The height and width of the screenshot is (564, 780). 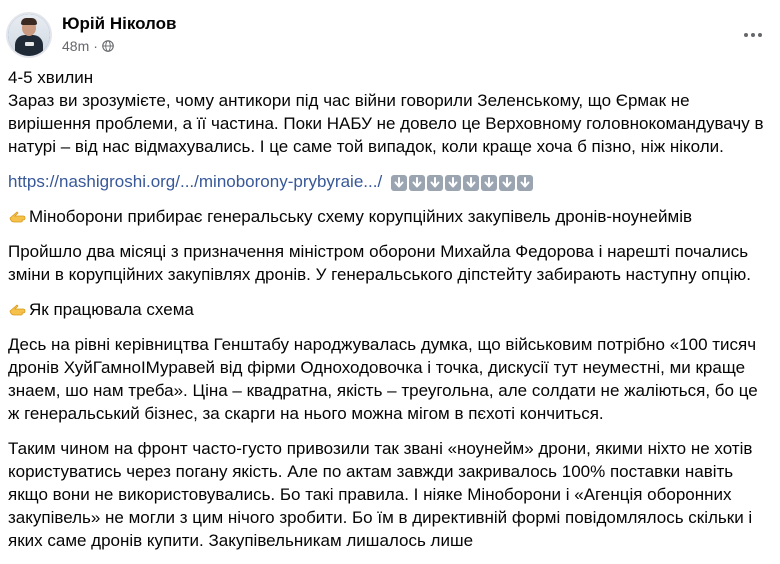 I want to click on author-name: Юрій Ніколов, so click(x=119, y=24).